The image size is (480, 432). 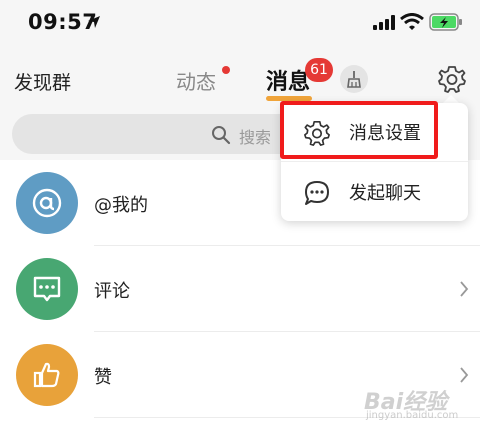 I want to click on likes-avatar, so click(x=47, y=375).